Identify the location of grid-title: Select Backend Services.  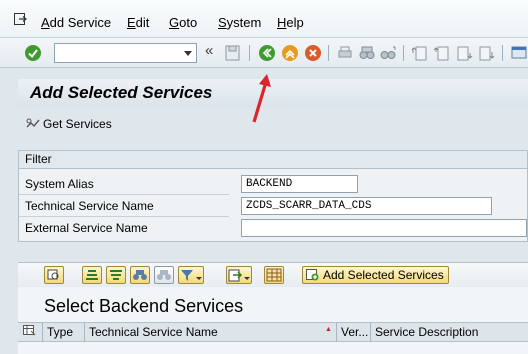
(144, 306).